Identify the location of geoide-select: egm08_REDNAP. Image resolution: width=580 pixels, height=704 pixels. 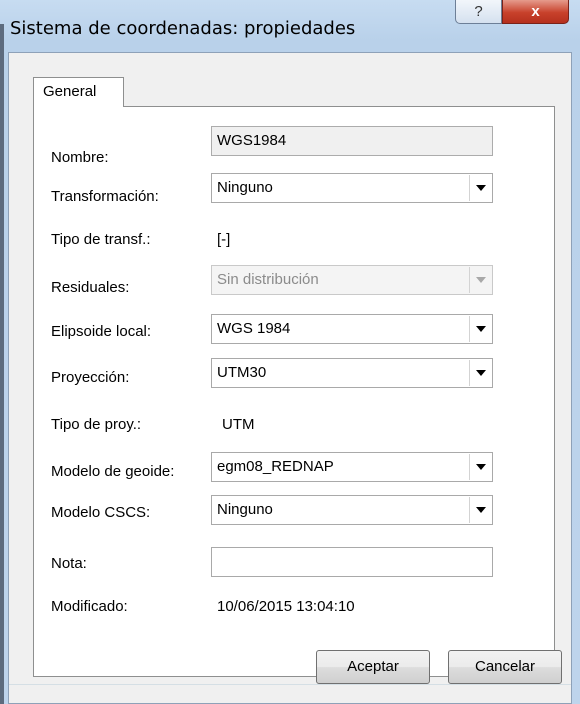
(352, 467).